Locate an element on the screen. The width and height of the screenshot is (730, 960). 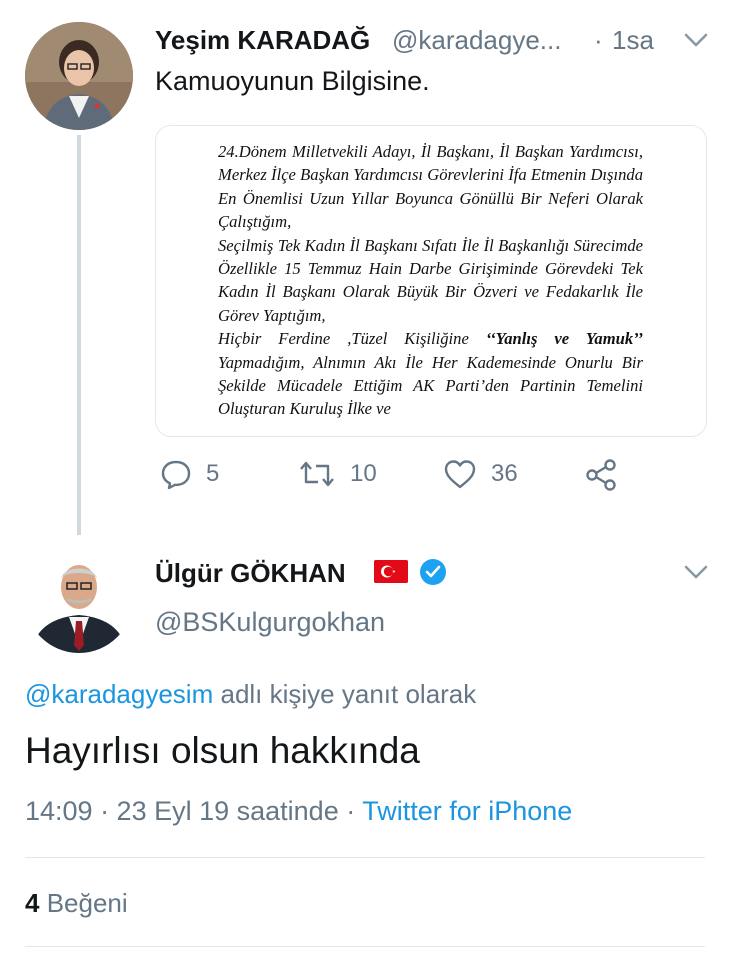
ulgur-avatar is located at coordinates (79, 599).